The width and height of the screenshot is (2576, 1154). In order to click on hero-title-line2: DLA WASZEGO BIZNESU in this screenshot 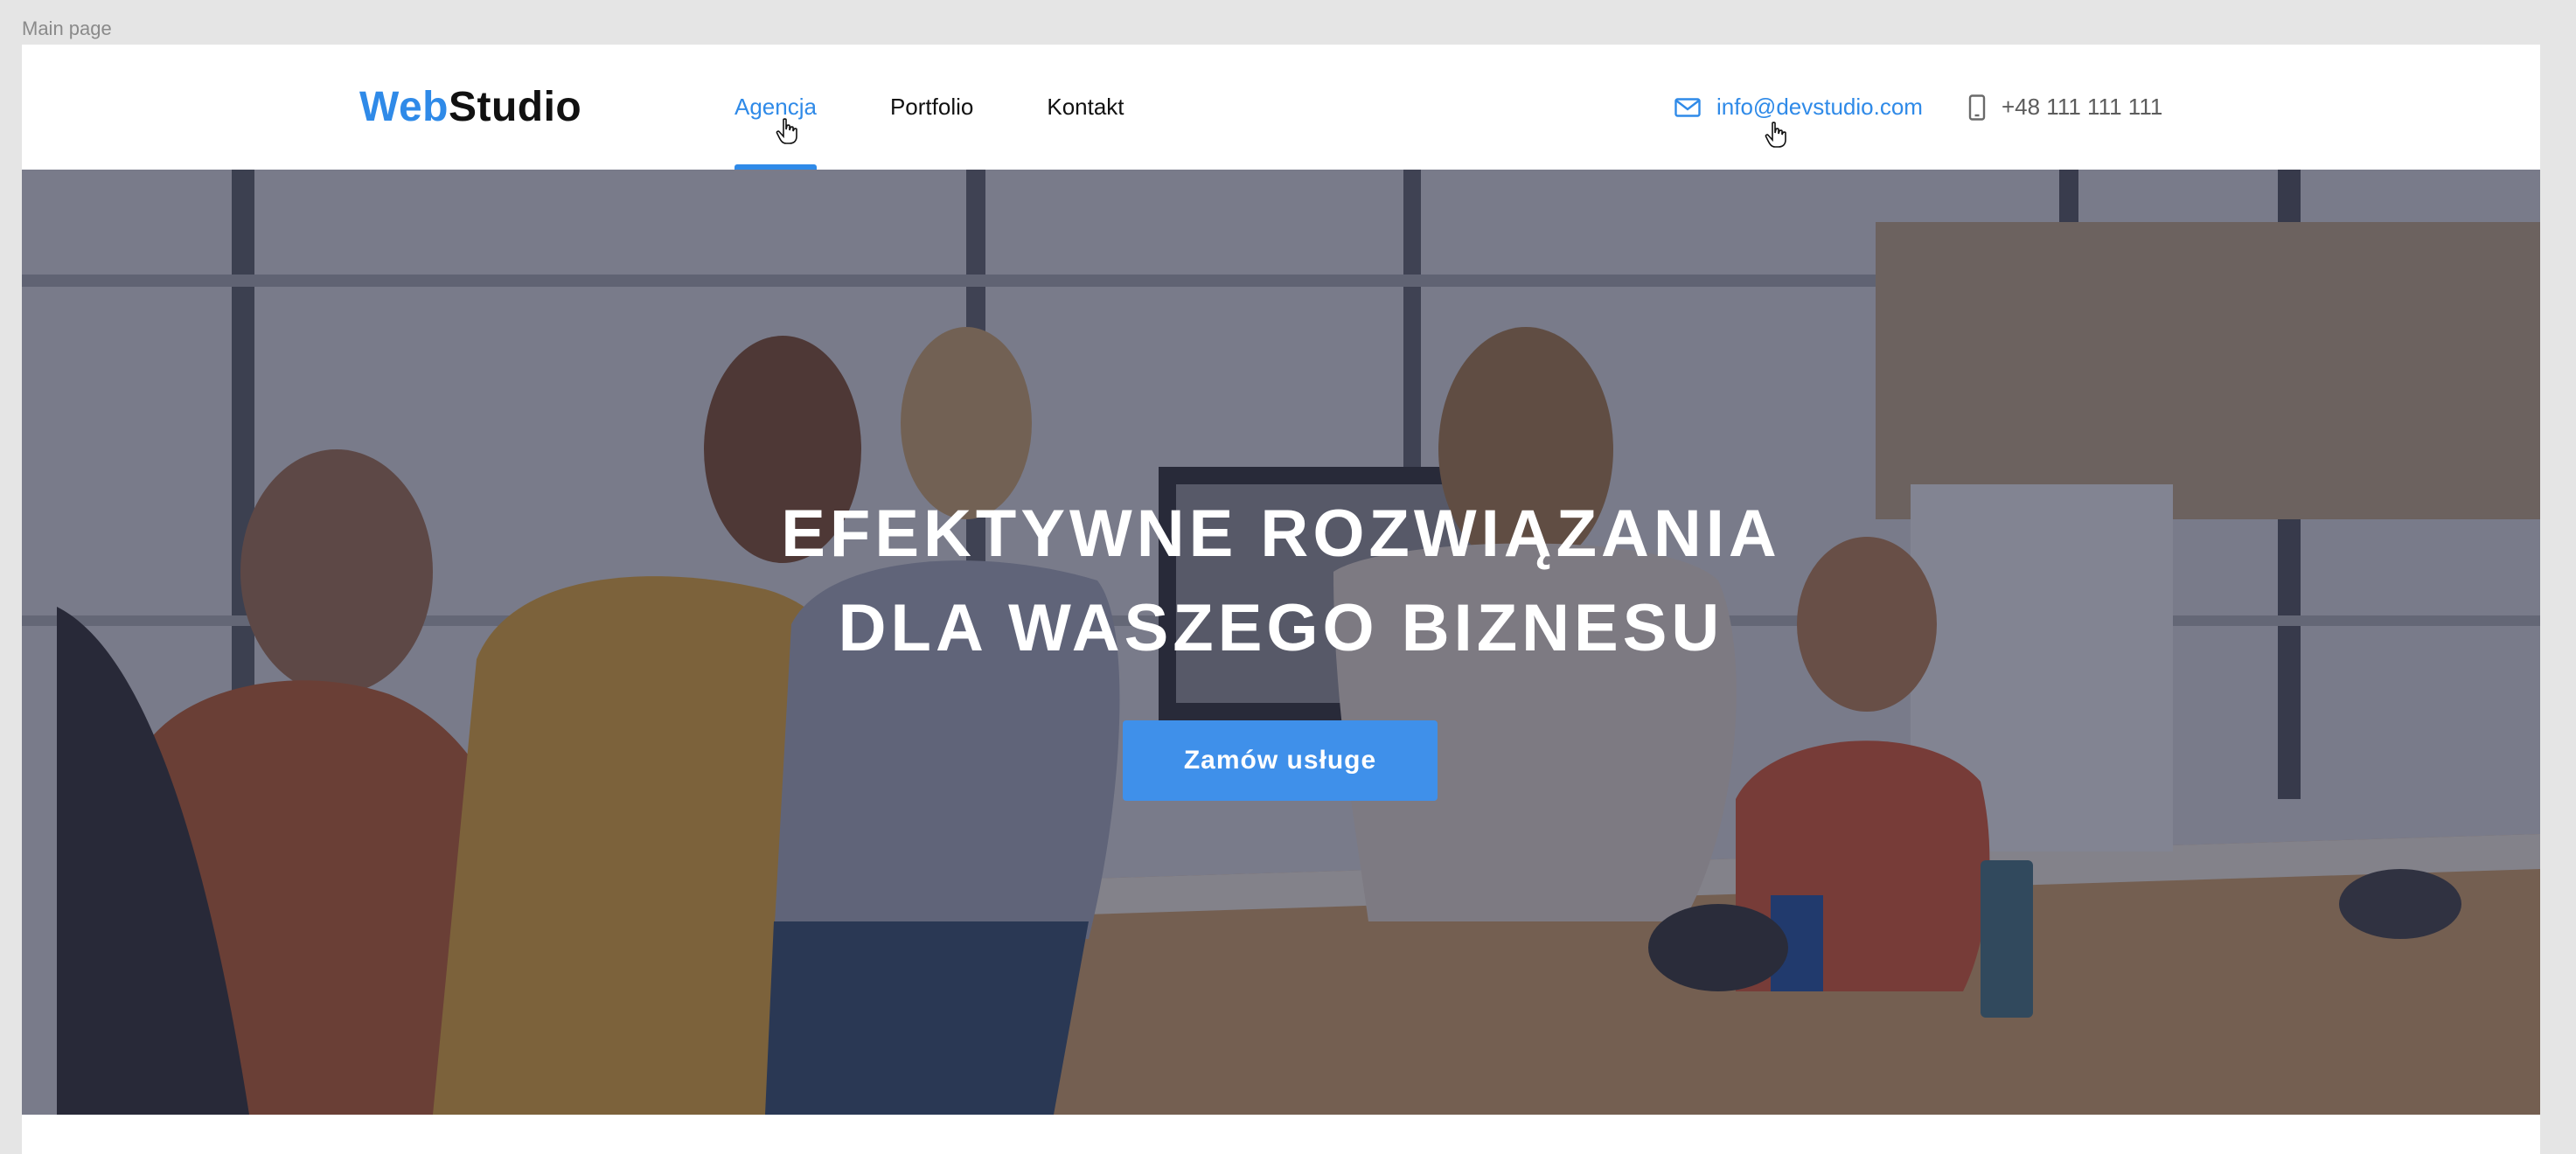, I will do `click(1281, 628)`.